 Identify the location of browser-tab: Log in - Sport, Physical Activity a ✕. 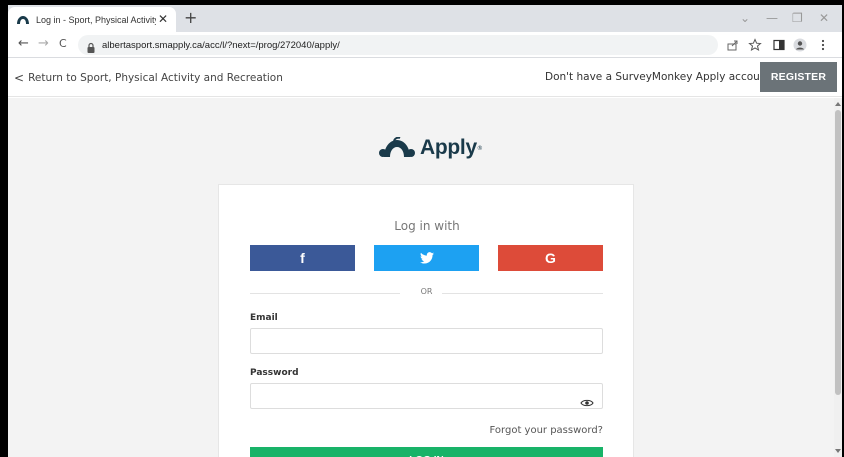
(92, 19).